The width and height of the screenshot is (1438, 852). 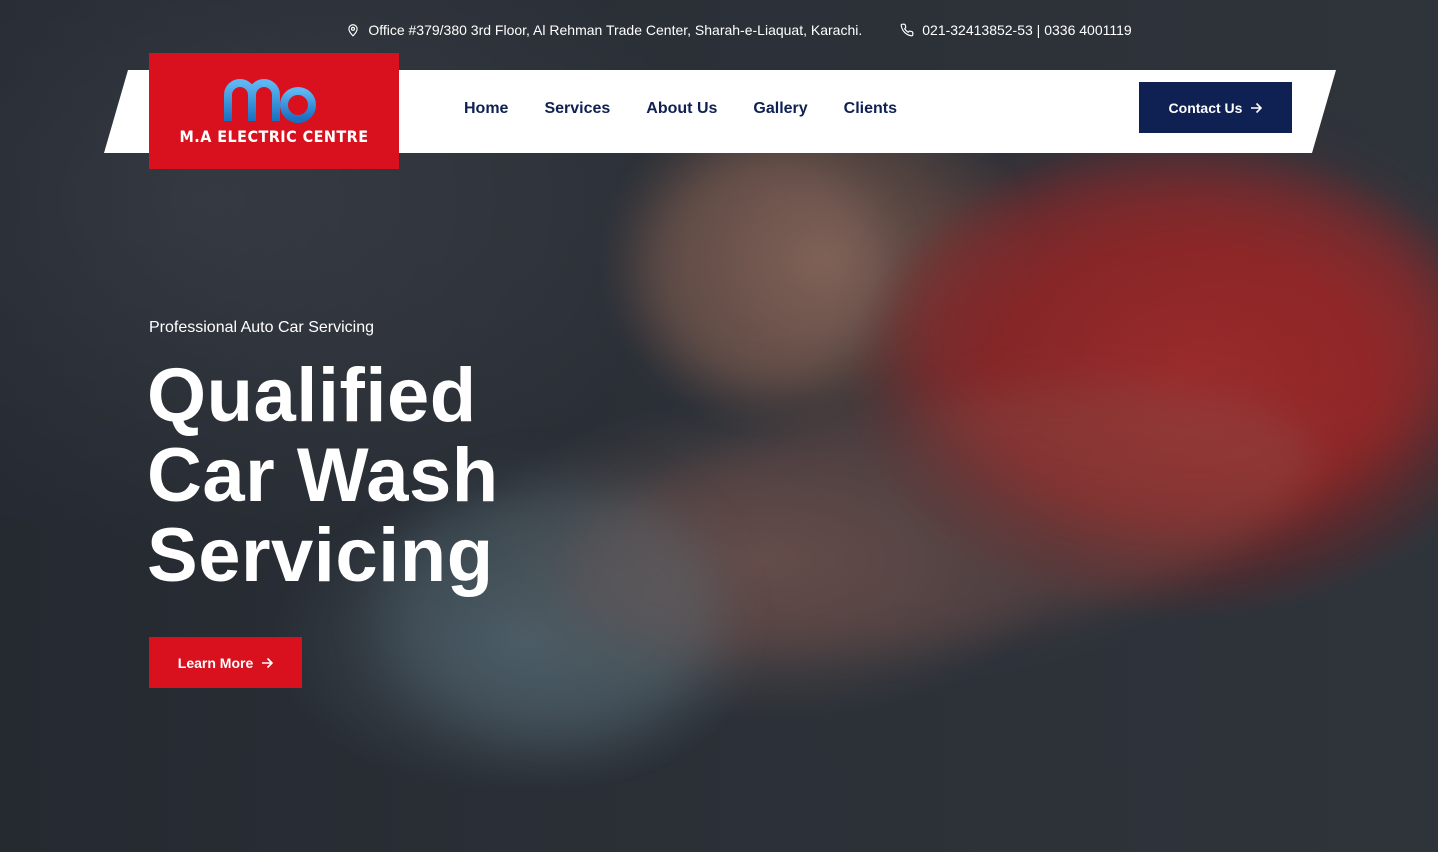 What do you see at coordinates (274, 136) in the screenshot?
I see `logo-text: M.A ELECTRIC CENTRE` at bounding box center [274, 136].